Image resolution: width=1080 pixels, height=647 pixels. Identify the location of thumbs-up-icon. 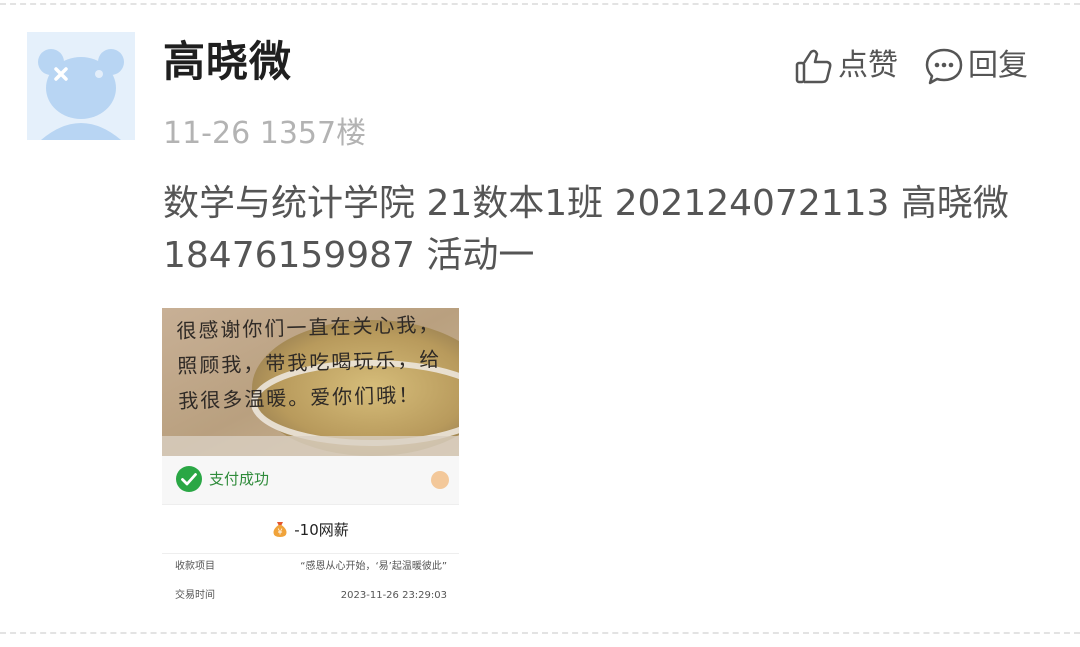
(813, 66).